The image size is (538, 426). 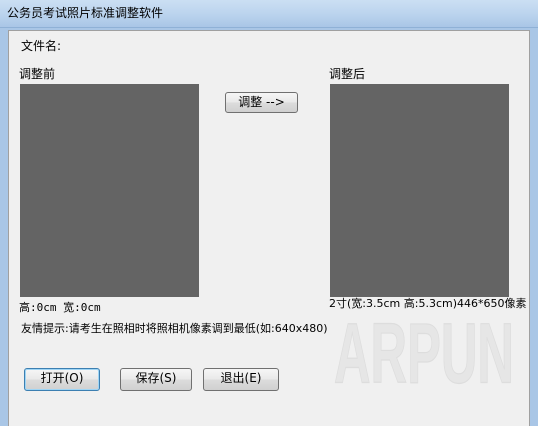 I want to click on adjust-button-label: 调整 -->, so click(x=261, y=102).